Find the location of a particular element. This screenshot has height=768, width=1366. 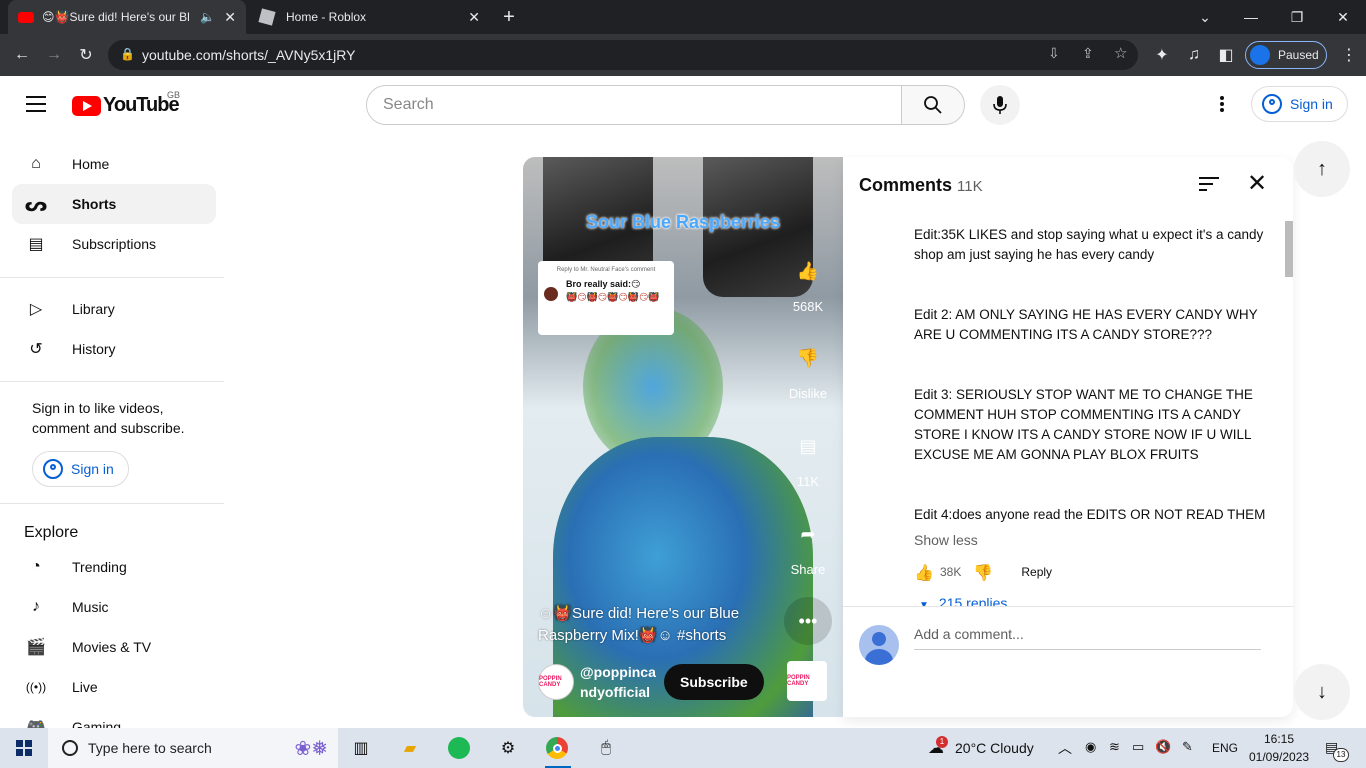

new-tab-icon: + is located at coordinates (509, 17).